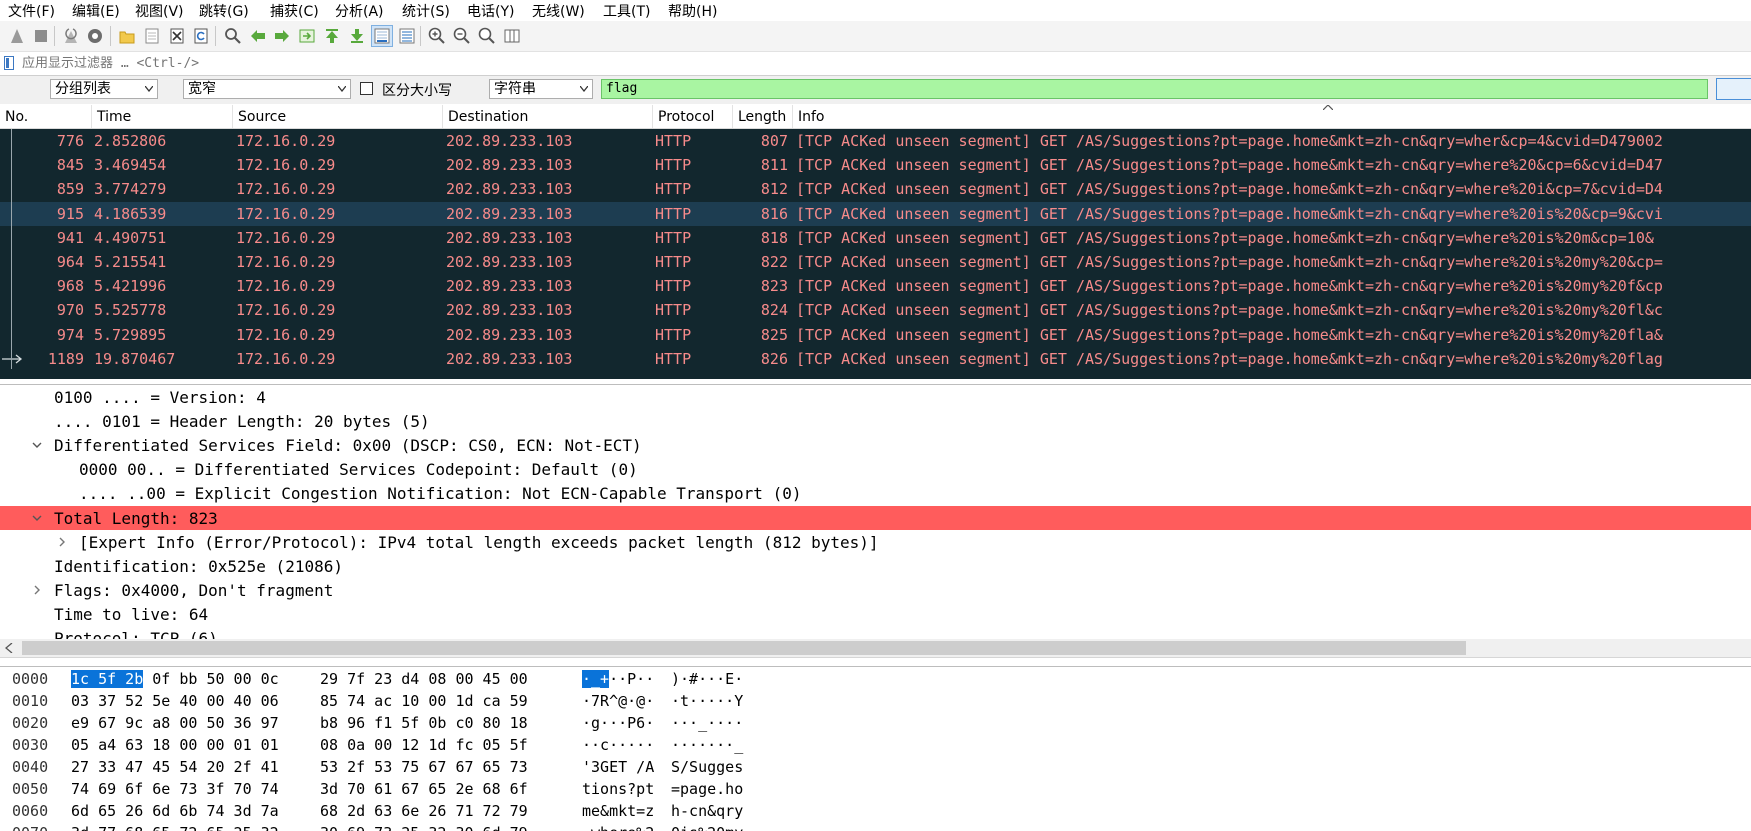 Image resolution: width=1751 pixels, height=831 pixels. What do you see at coordinates (175, 701) in the screenshot?
I see `bytes-hex-group: 03 37 52 5e 40 00 40 06` at bounding box center [175, 701].